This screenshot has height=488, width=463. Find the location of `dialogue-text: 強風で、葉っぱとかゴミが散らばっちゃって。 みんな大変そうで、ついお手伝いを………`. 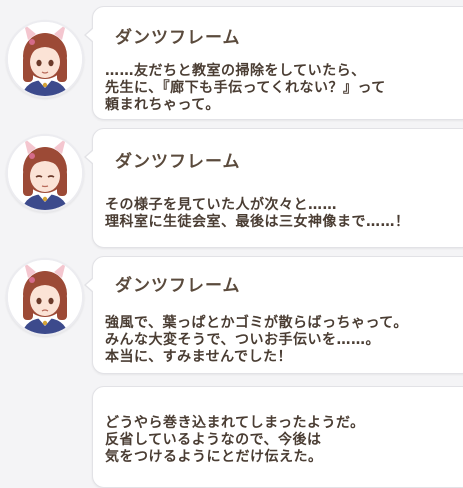

dialogue-text: 強風で、葉っぱとかゴミが散らばっちゃって。 みんな大変そうで、ついお手伝いを……… is located at coordinates (256, 340).